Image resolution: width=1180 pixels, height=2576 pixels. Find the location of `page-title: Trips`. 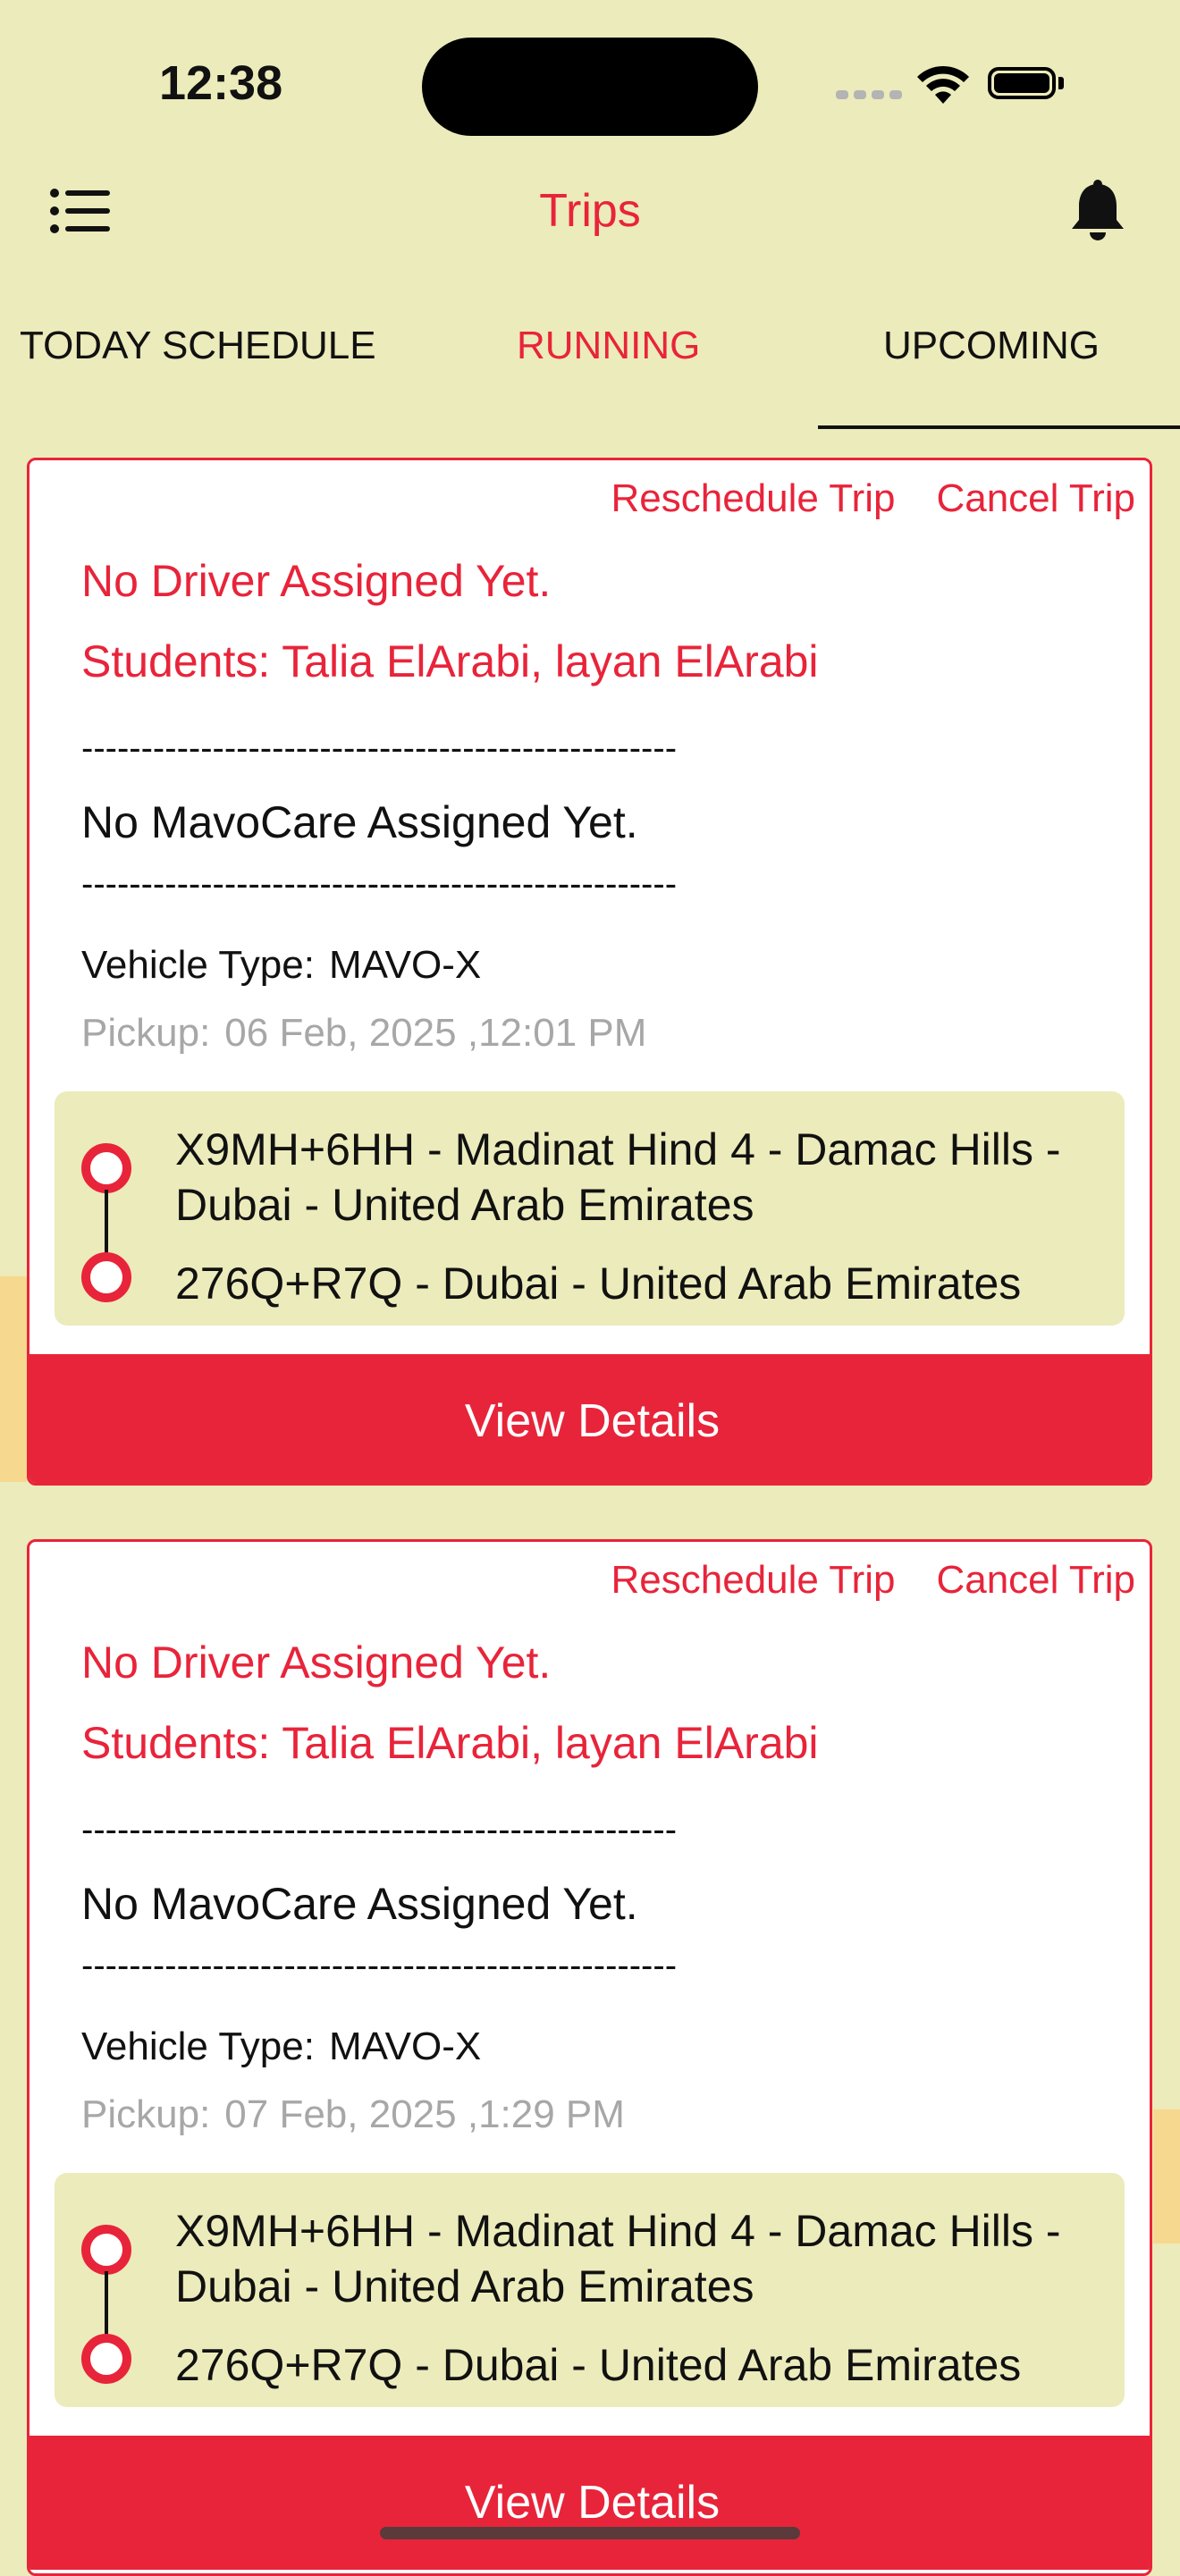

page-title: Trips is located at coordinates (590, 211).